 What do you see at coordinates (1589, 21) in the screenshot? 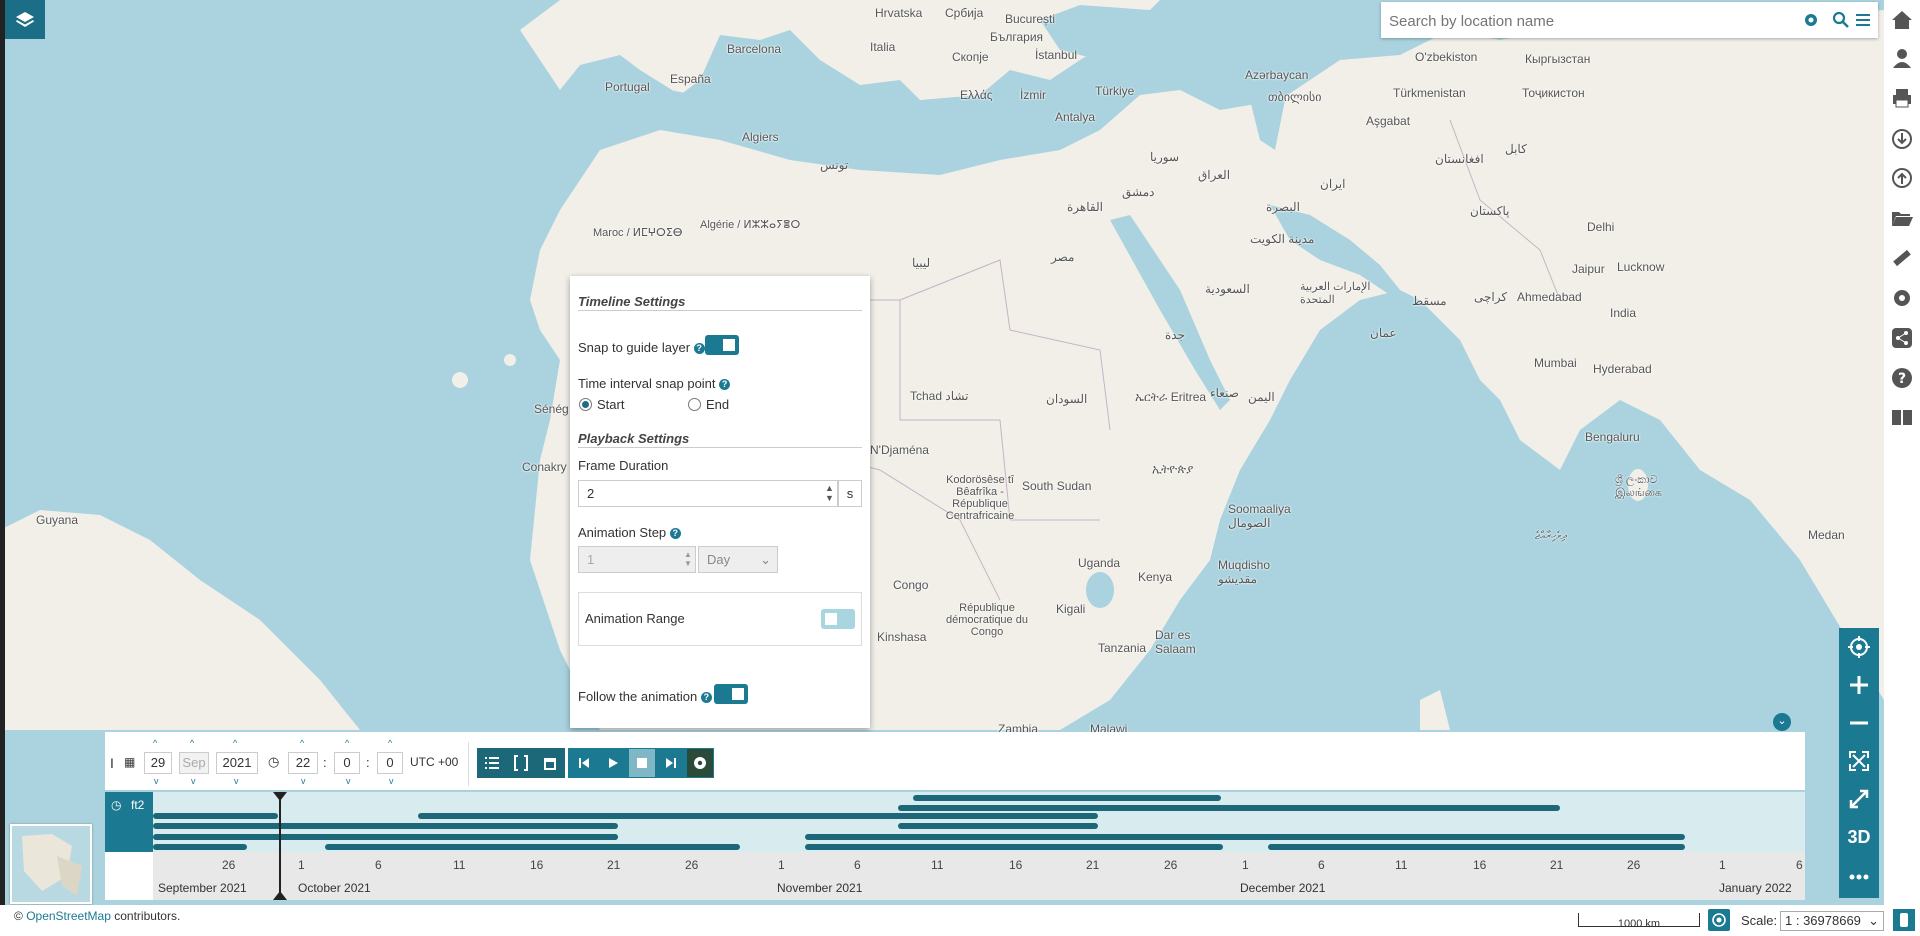
I see `search-input` at bounding box center [1589, 21].